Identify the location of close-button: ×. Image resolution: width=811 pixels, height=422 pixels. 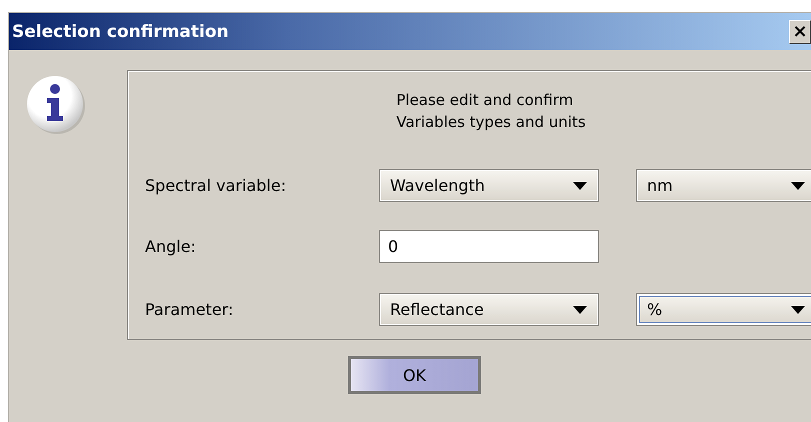
(800, 32).